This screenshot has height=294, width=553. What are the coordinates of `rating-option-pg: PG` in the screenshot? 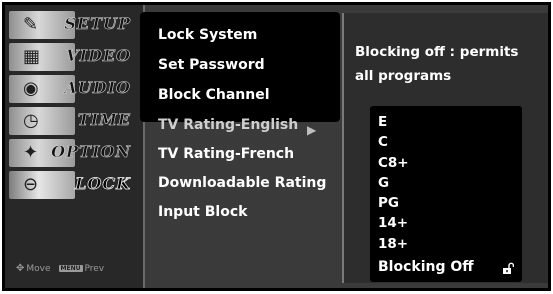 It's located at (388, 203).